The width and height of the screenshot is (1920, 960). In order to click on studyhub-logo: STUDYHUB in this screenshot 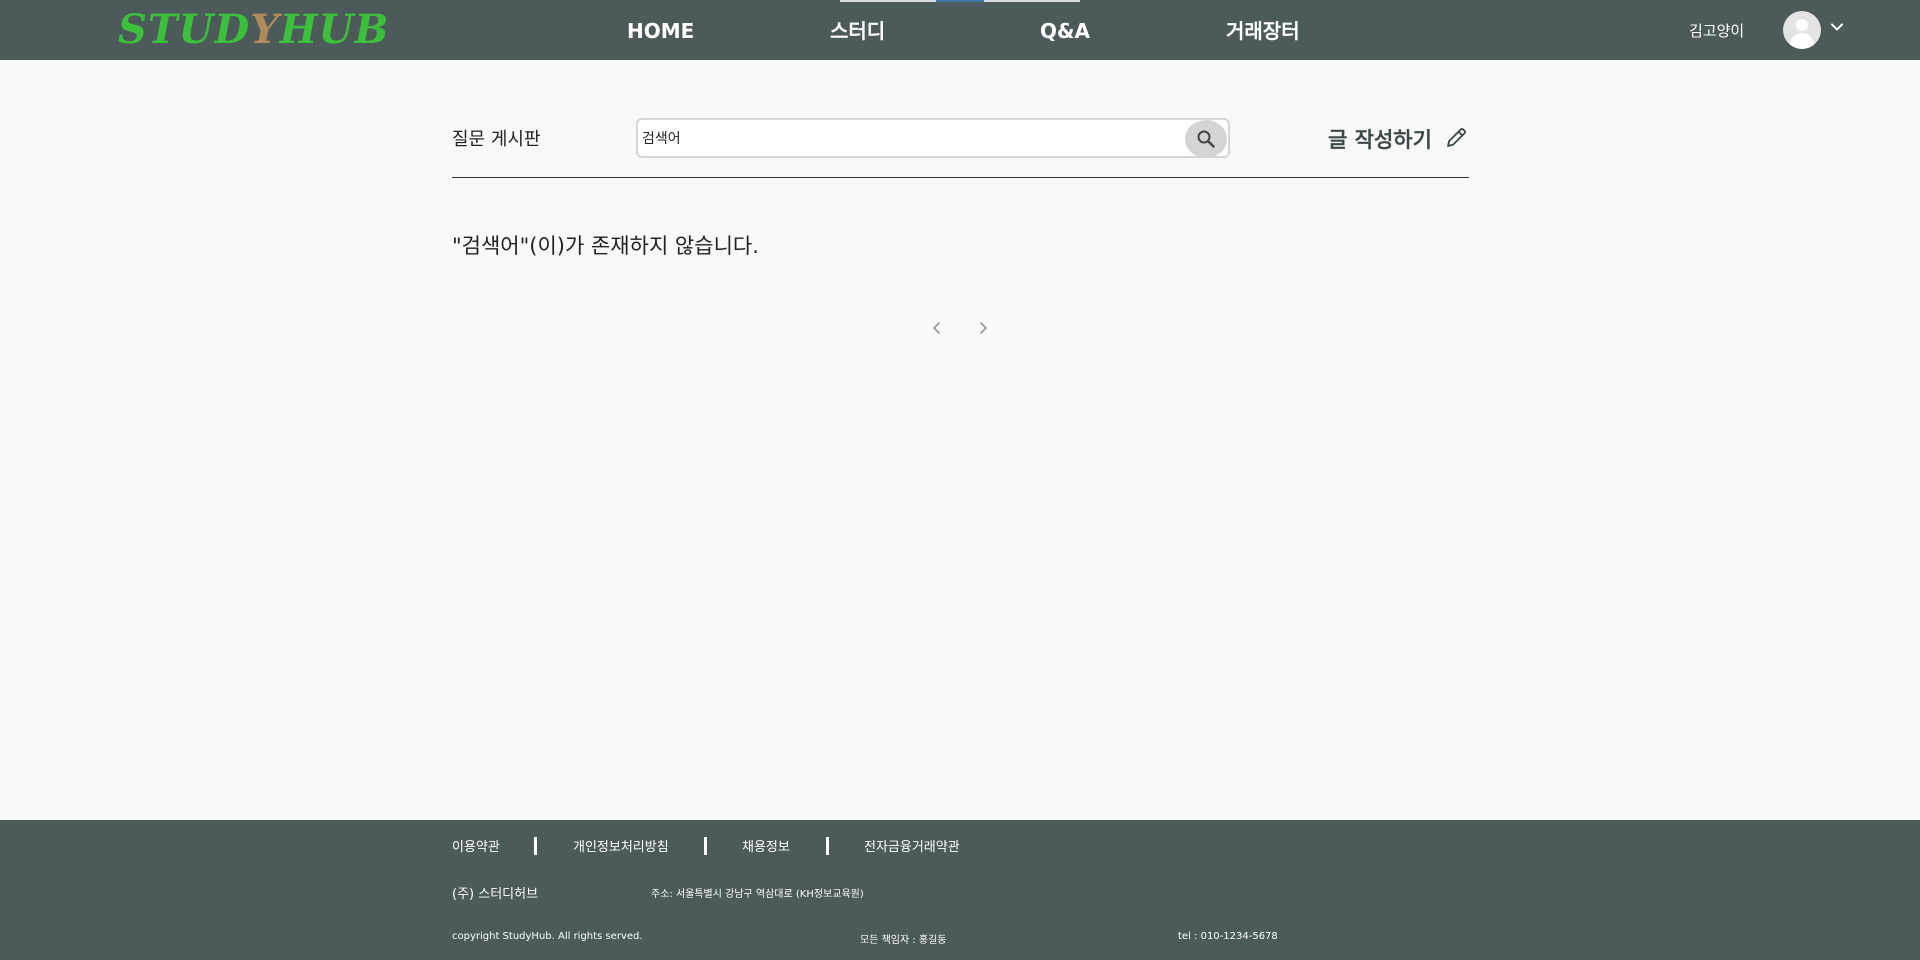, I will do `click(253, 30)`.